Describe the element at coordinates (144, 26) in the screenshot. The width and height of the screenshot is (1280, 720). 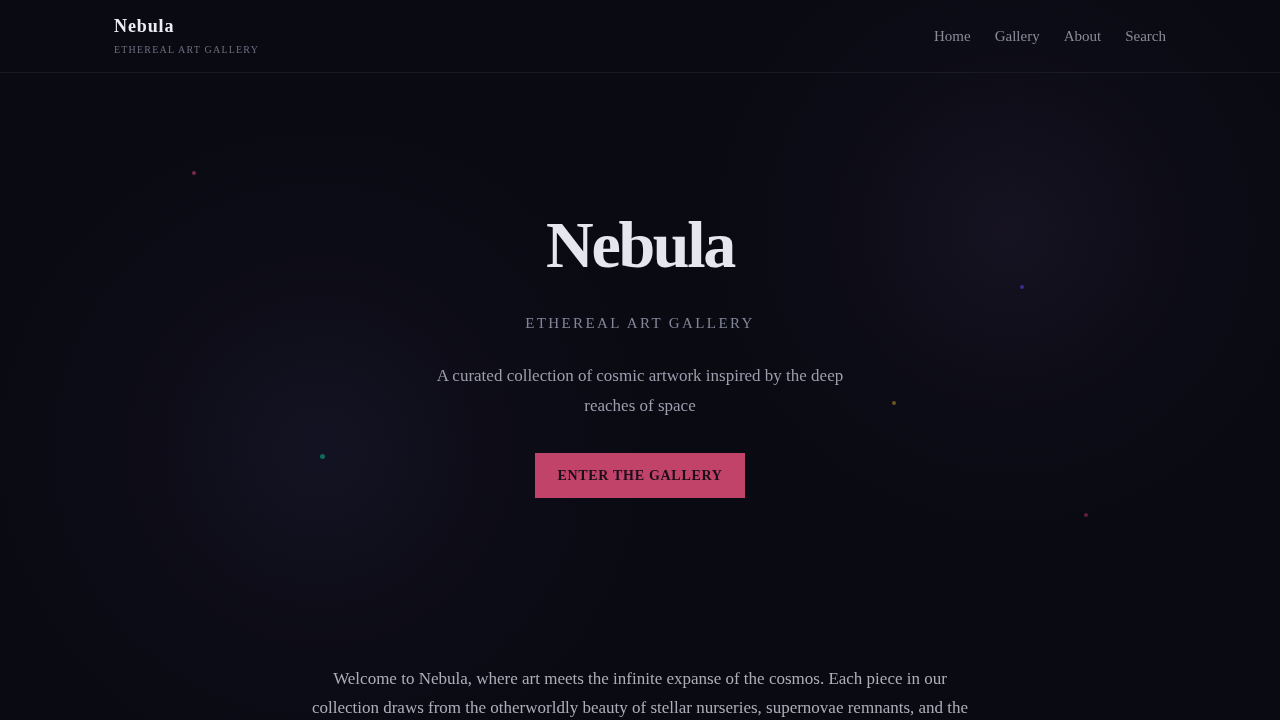
I see `site-logo: Nebula` at that location.